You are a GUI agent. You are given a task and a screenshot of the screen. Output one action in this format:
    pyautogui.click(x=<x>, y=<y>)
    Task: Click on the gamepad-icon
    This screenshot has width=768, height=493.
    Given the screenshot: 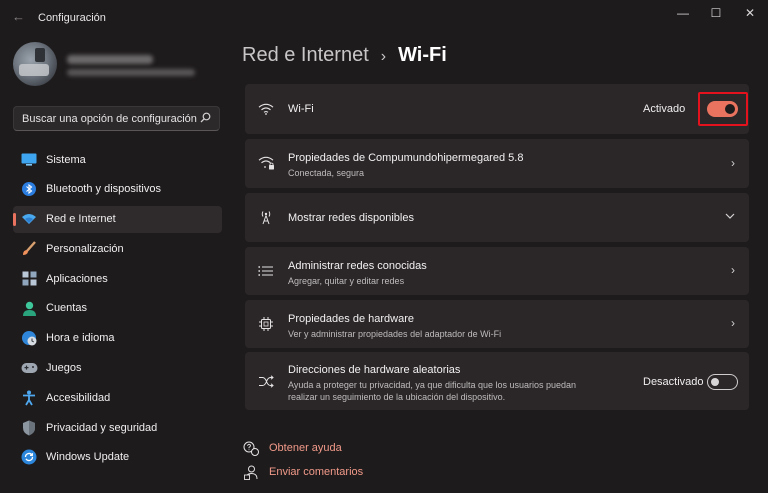 What is the action you would take?
    pyautogui.click(x=29, y=368)
    